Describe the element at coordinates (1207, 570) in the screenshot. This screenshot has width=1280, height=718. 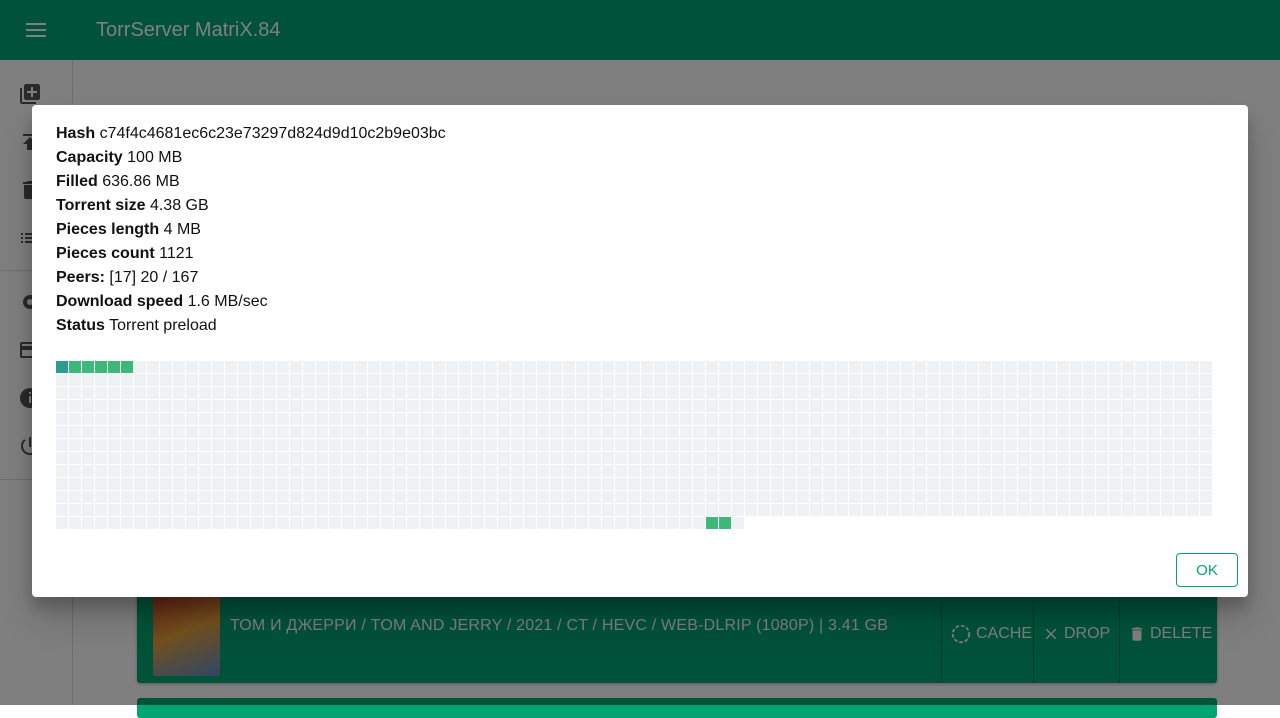
I see `ok-button: OK` at that location.